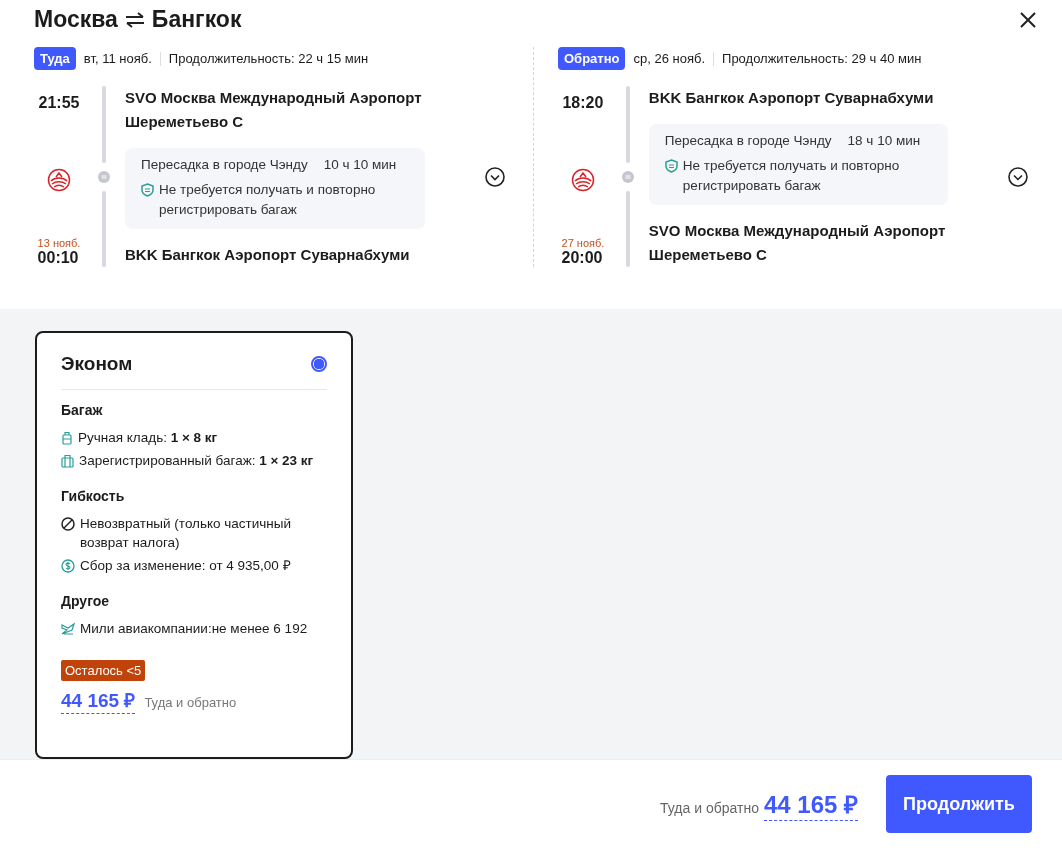 This screenshot has width=1062, height=848. What do you see at coordinates (884, 140) in the screenshot?
I see `transfer-duration: 18 ч 10 мин` at bounding box center [884, 140].